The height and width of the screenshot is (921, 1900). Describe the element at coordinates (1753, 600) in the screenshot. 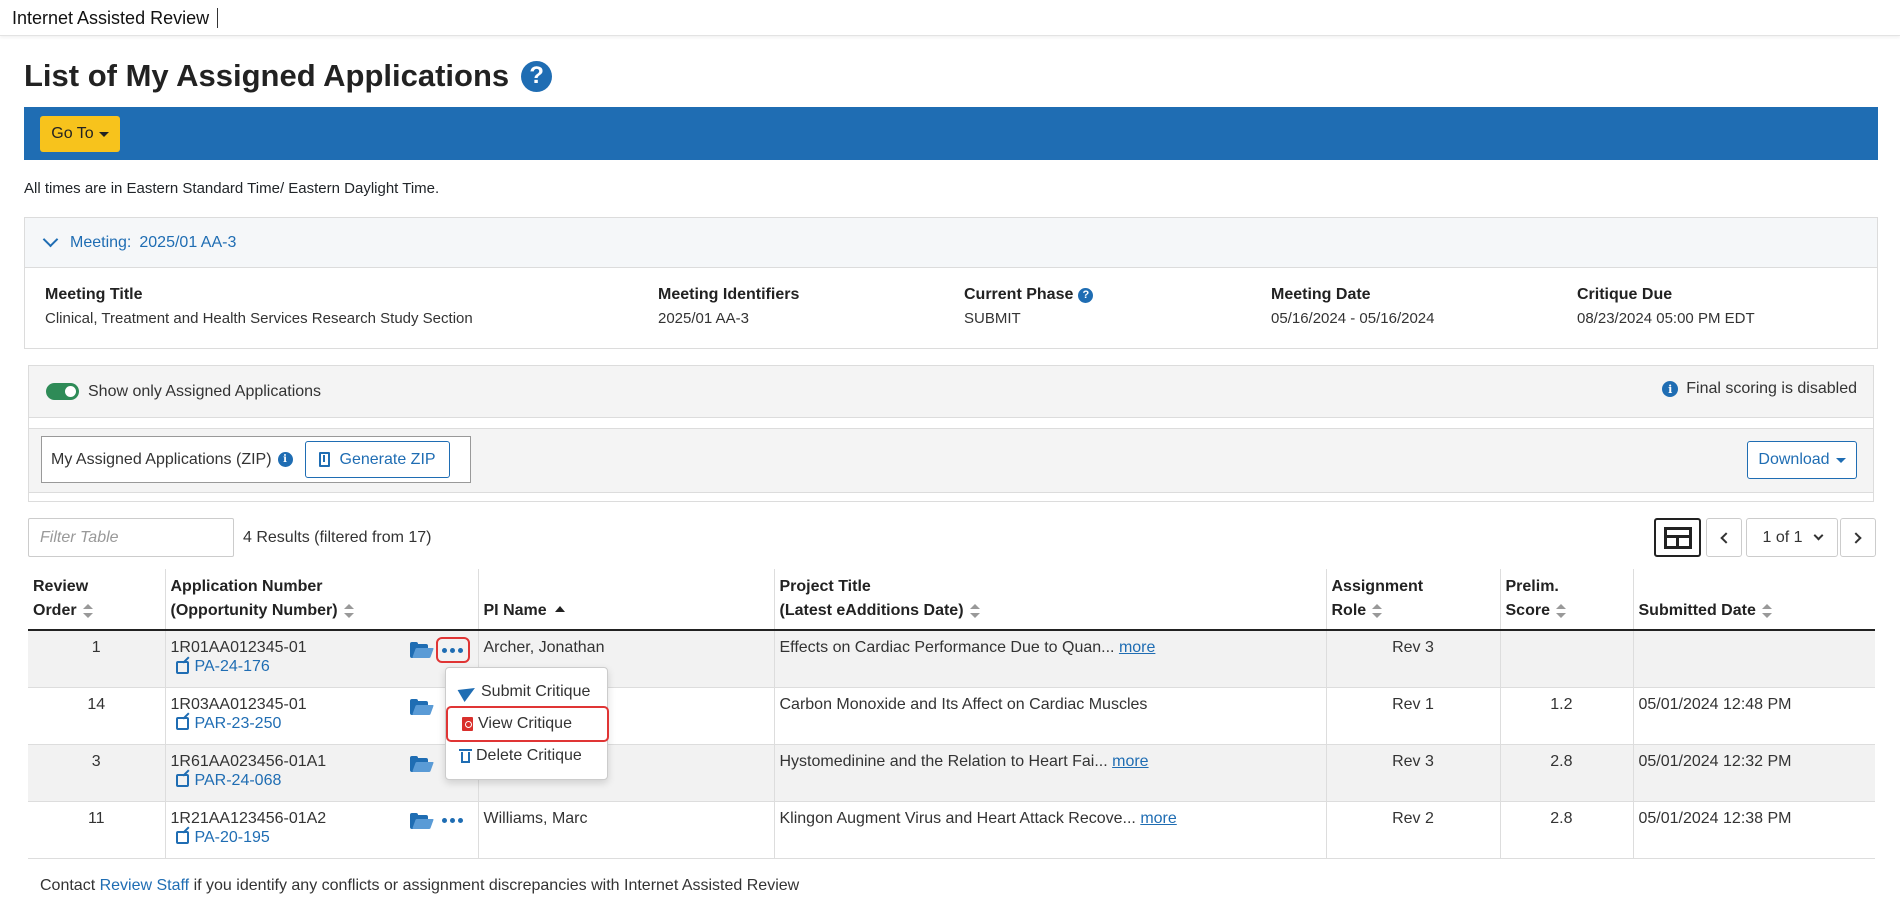

I see `col-submitted-date: Submitted Date` at that location.